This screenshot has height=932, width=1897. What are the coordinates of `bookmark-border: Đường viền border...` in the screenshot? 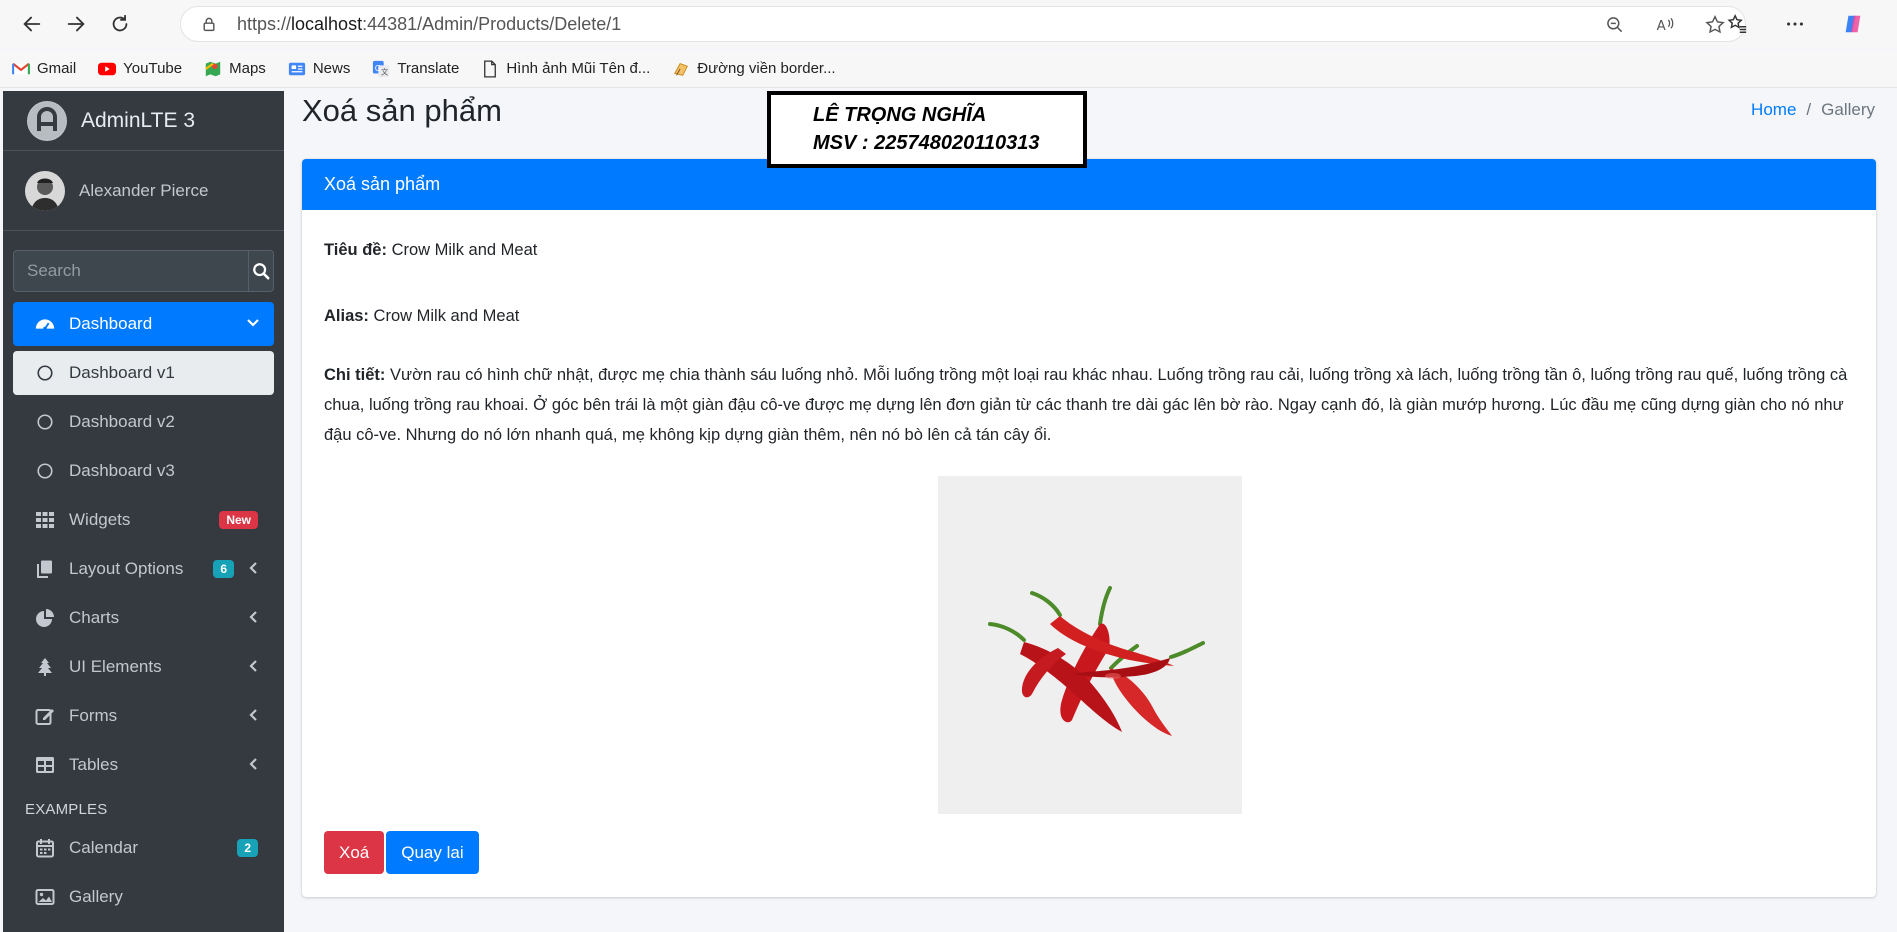 It's located at (754, 69).